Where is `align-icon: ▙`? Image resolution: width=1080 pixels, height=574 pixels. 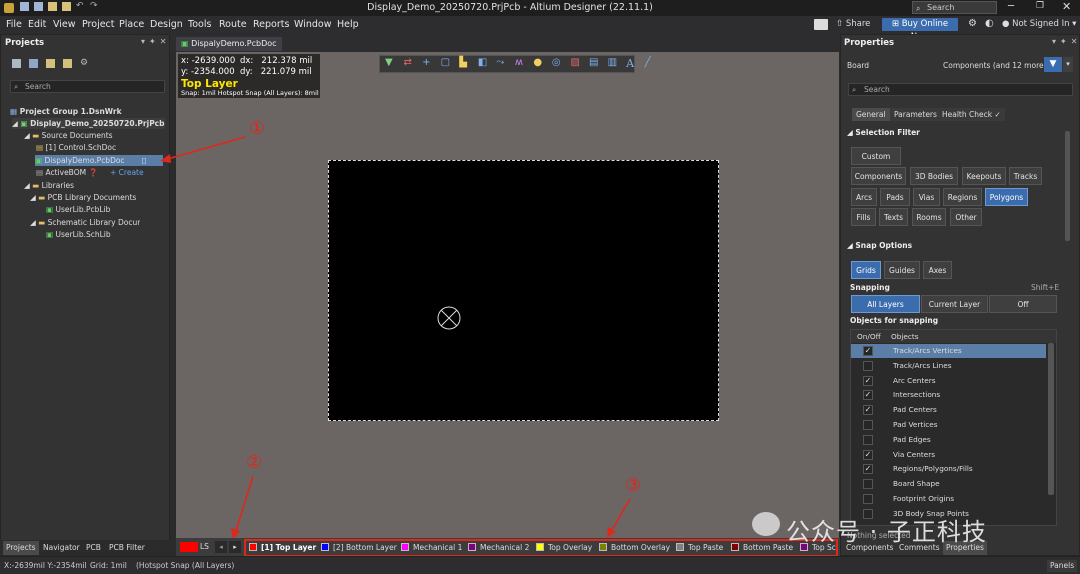 align-icon: ▙ is located at coordinates (466, 64).